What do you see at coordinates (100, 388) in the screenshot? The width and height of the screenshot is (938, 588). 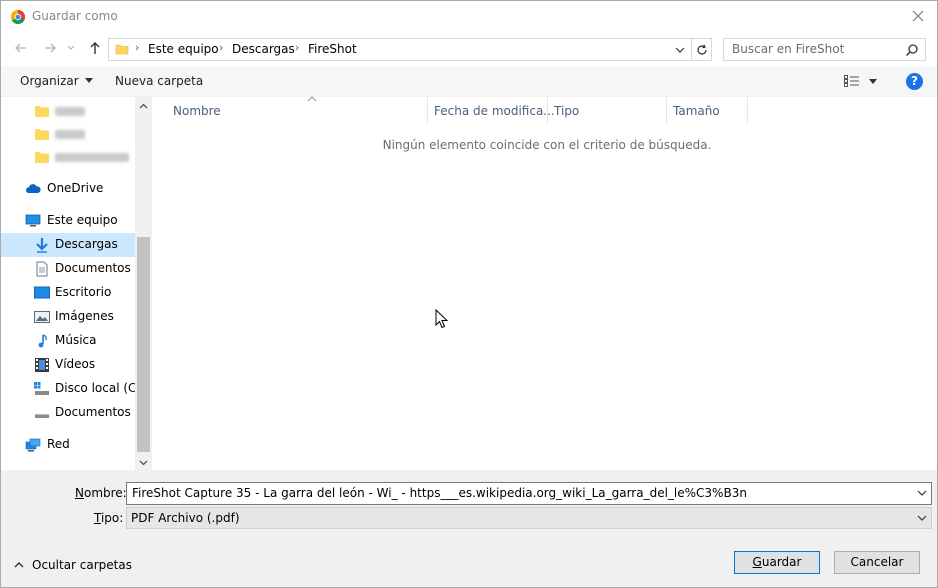 I see `sidebar-item-label: Disco local (C:)` at bounding box center [100, 388].